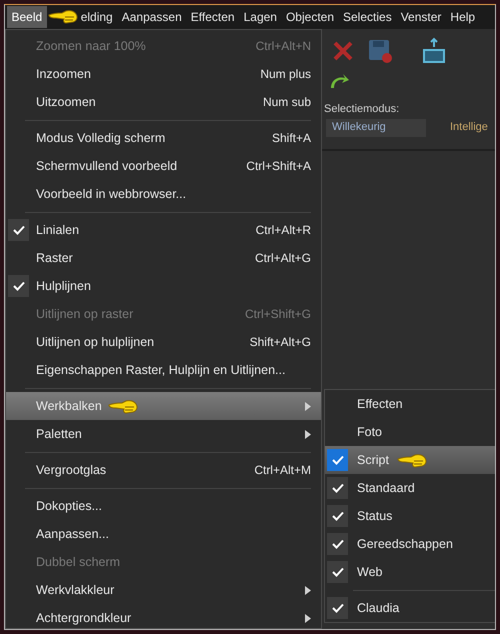 The image size is (500, 634). Describe the element at coordinates (376, 127) in the screenshot. I see `selection-mode-dropdown: Willekeurig` at that location.